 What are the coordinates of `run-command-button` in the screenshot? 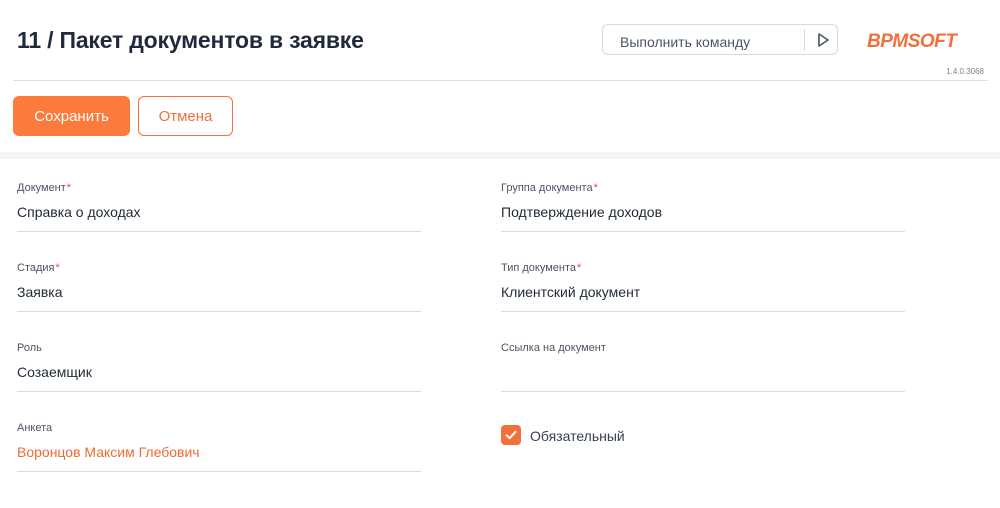 It's located at (823, 40).